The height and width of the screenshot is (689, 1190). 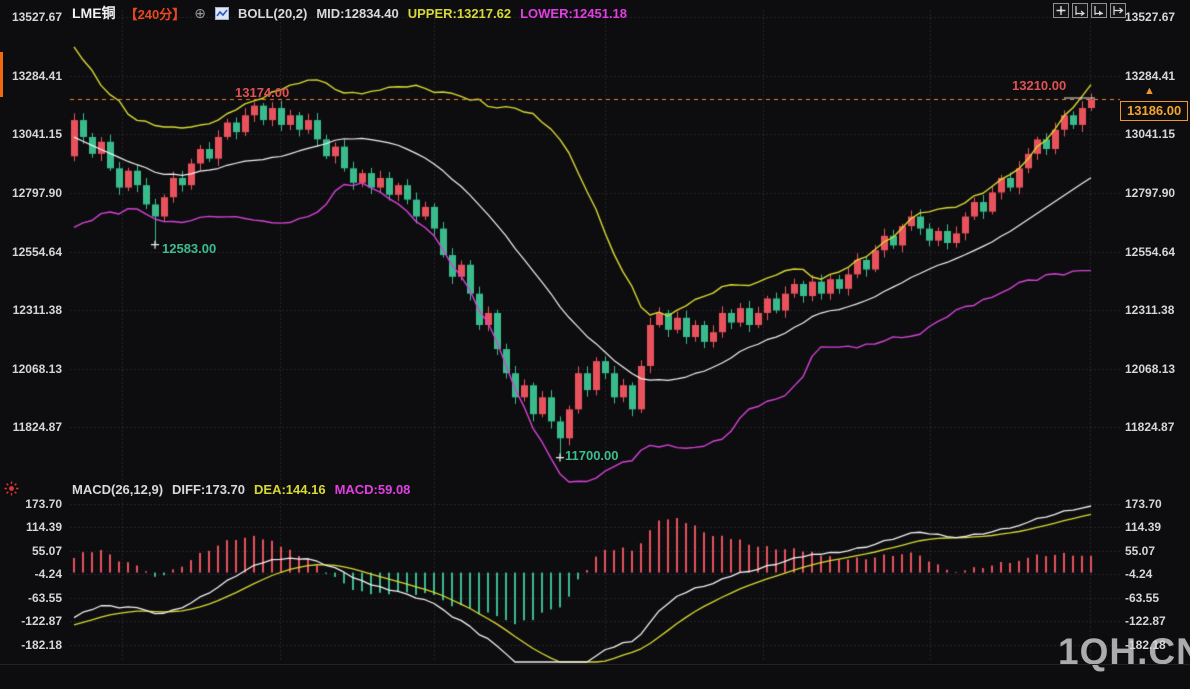 I want to click on price-annotation-low: 12583.00, so click(x=189, y=248).